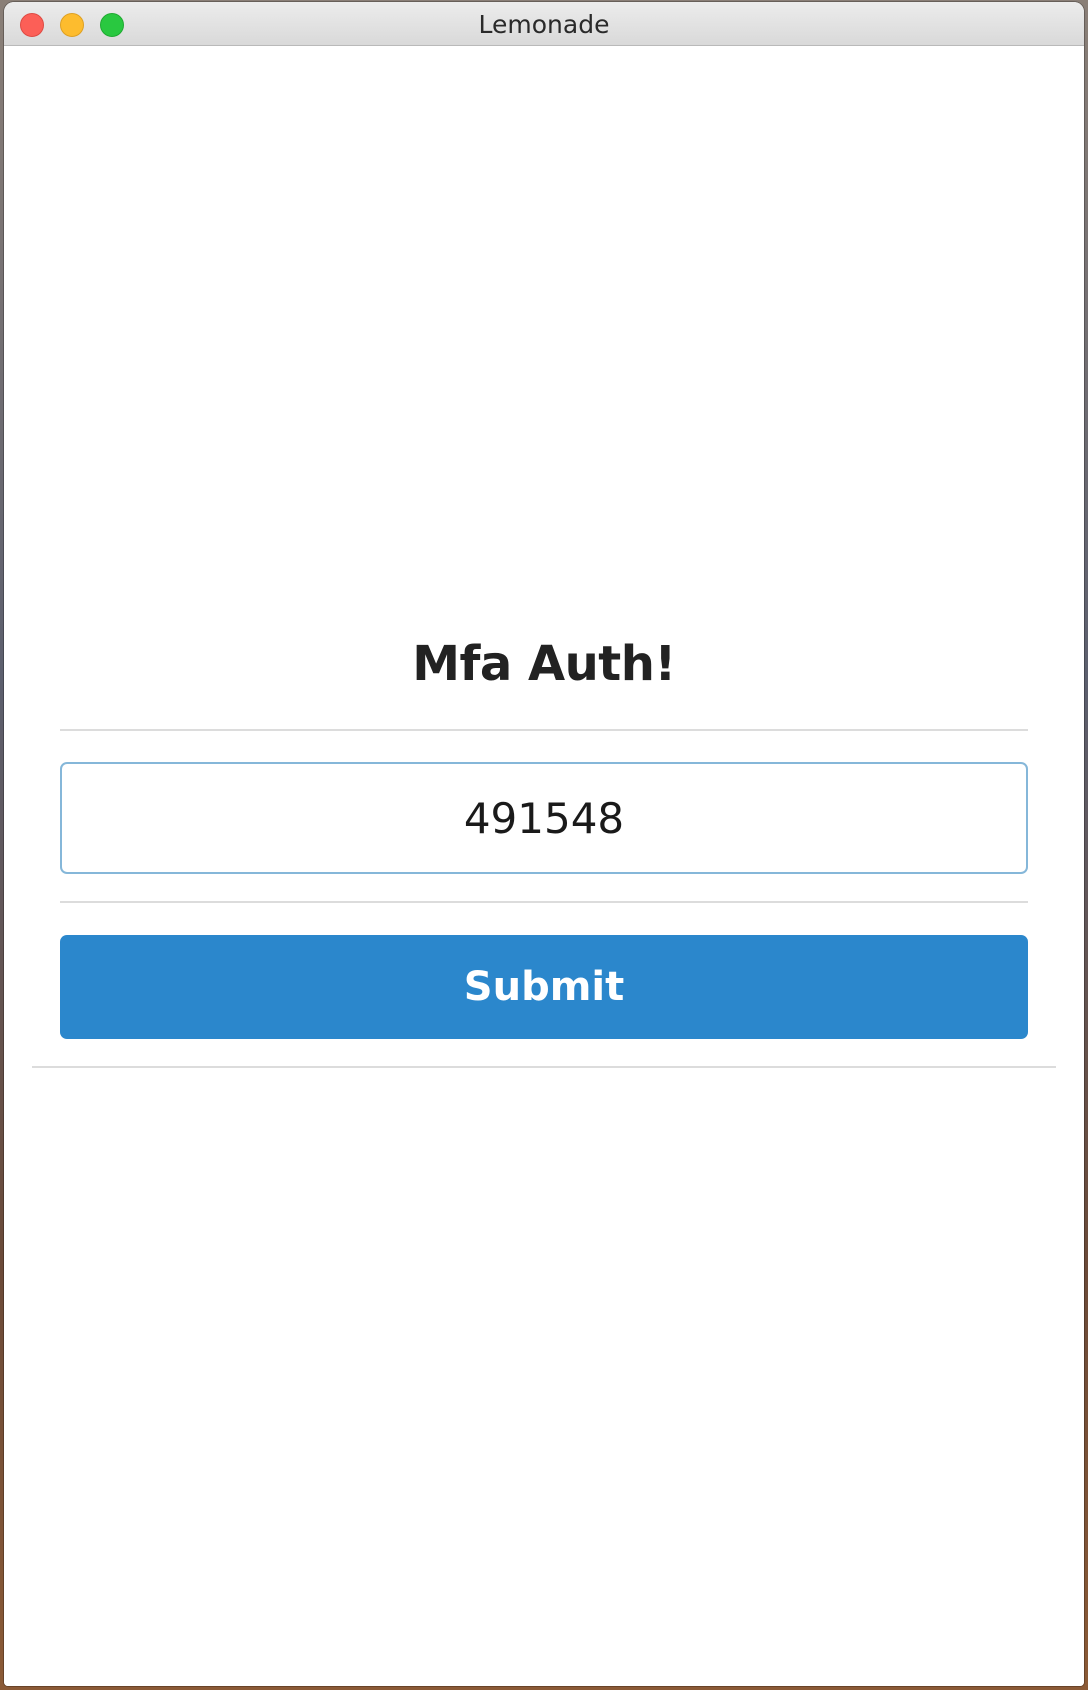  What do you see at coordinates (544, 818) in the screenshot?
I see `mfa-code-input` at bounding box center [544, 818].